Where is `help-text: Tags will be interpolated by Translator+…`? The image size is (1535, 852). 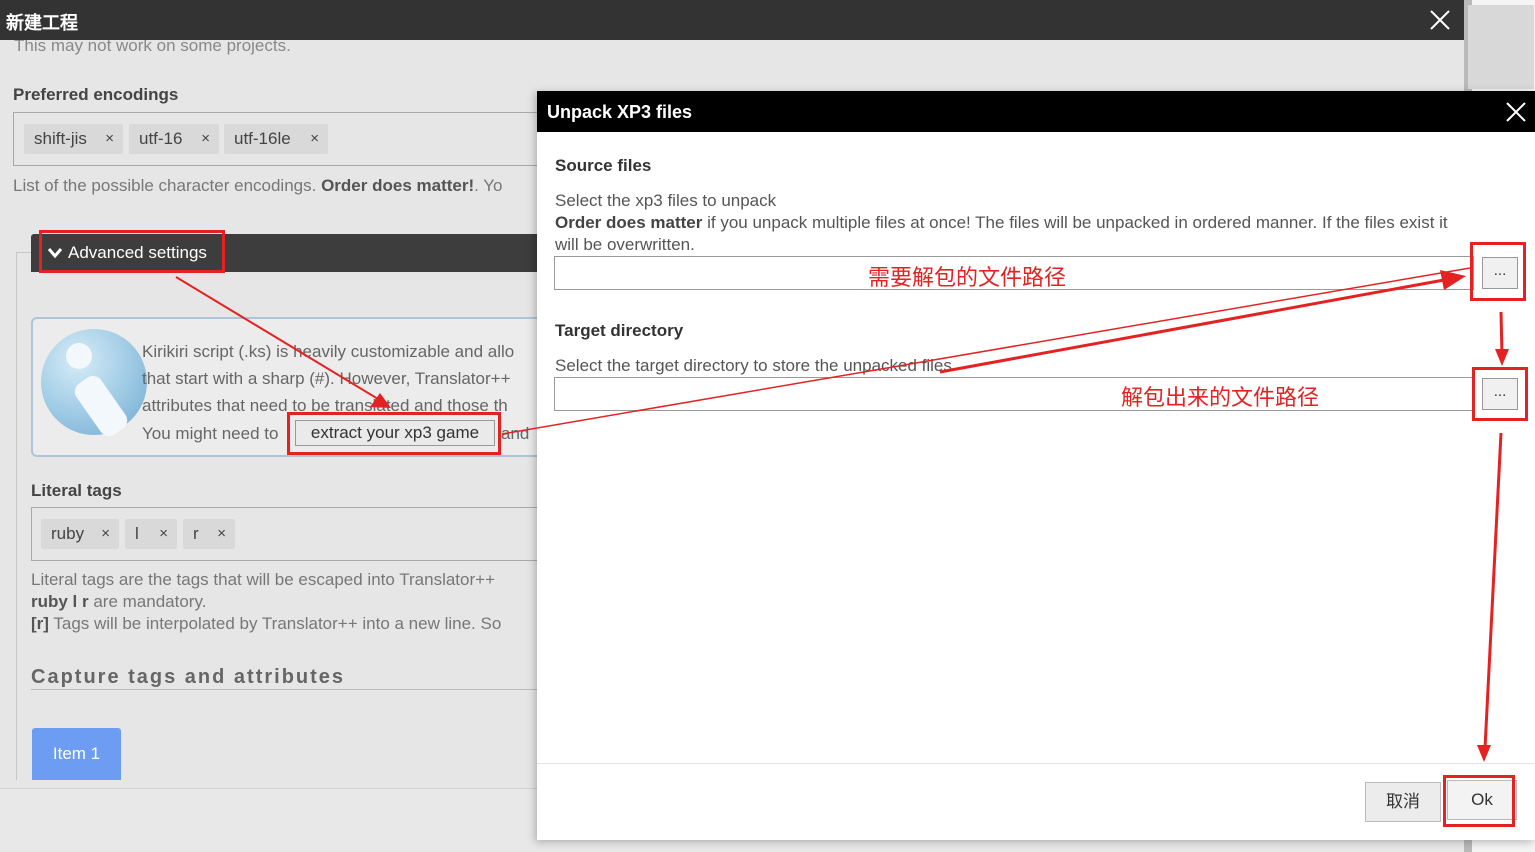
help-text: Tags will be interpolated by Translator+… is located at coordinates (275, 623).